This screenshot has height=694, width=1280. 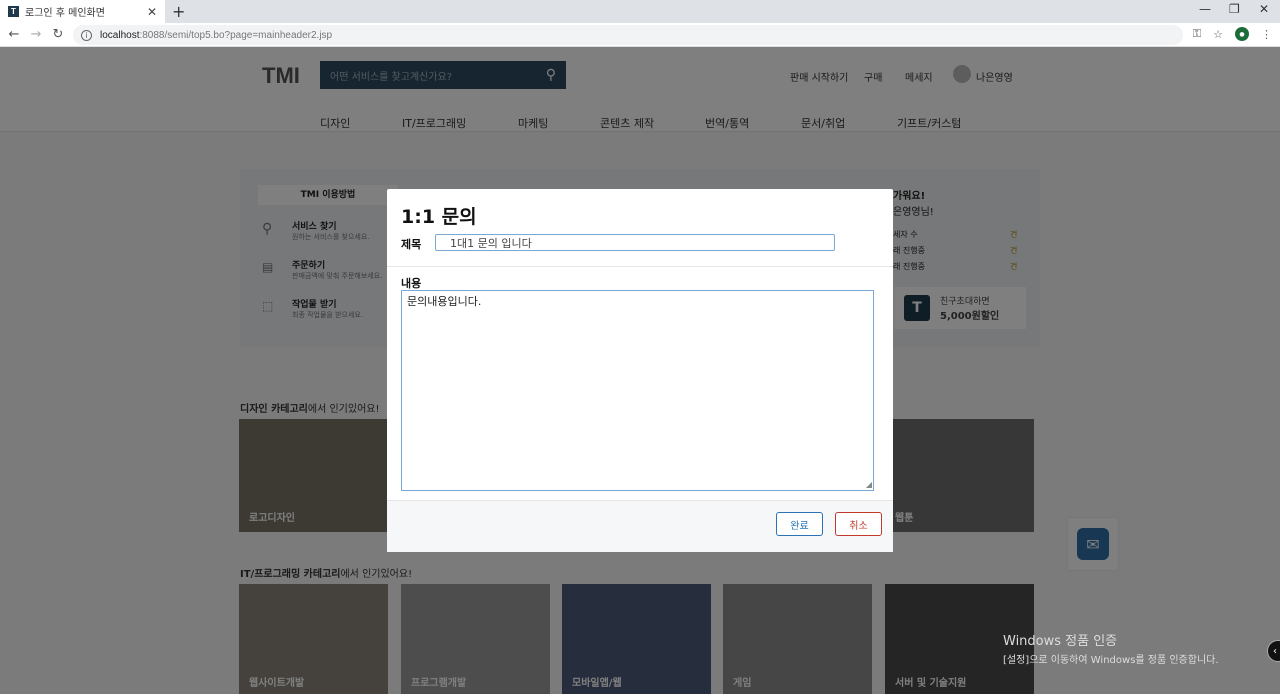 I want to click on restore-icon: ❐, so click(x=1234, y=9).